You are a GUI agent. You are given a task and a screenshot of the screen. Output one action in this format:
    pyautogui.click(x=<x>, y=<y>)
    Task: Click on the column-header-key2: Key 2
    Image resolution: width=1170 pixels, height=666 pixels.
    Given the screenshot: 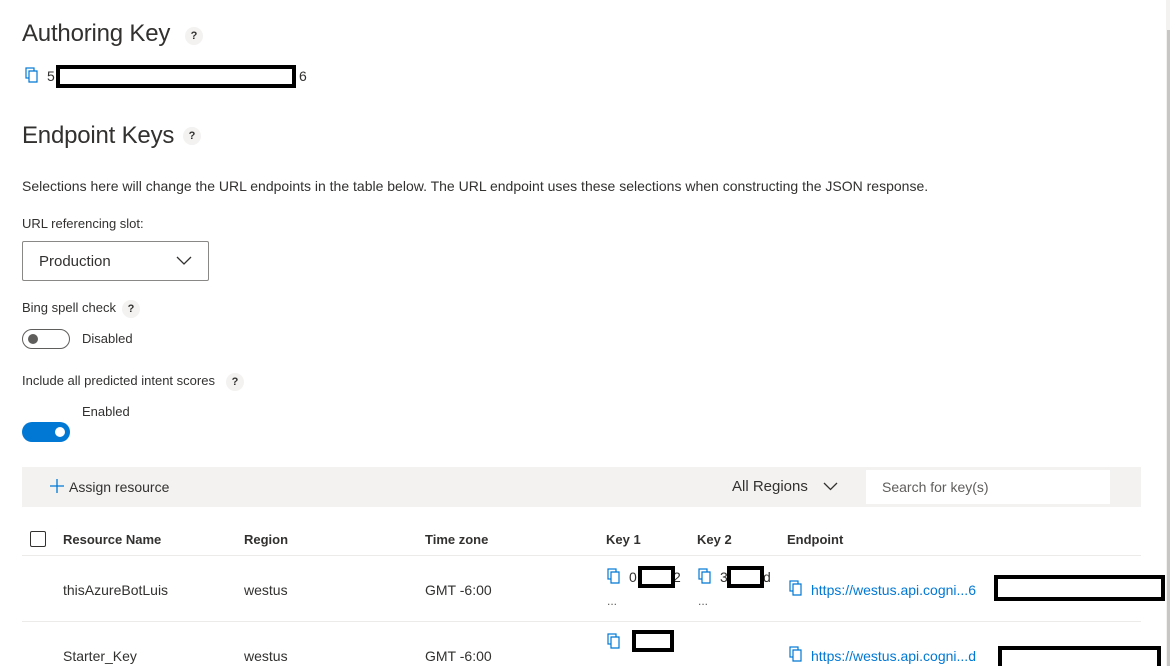 What is the action you would take?
    pyautogui.click(x=714, y=539)
    